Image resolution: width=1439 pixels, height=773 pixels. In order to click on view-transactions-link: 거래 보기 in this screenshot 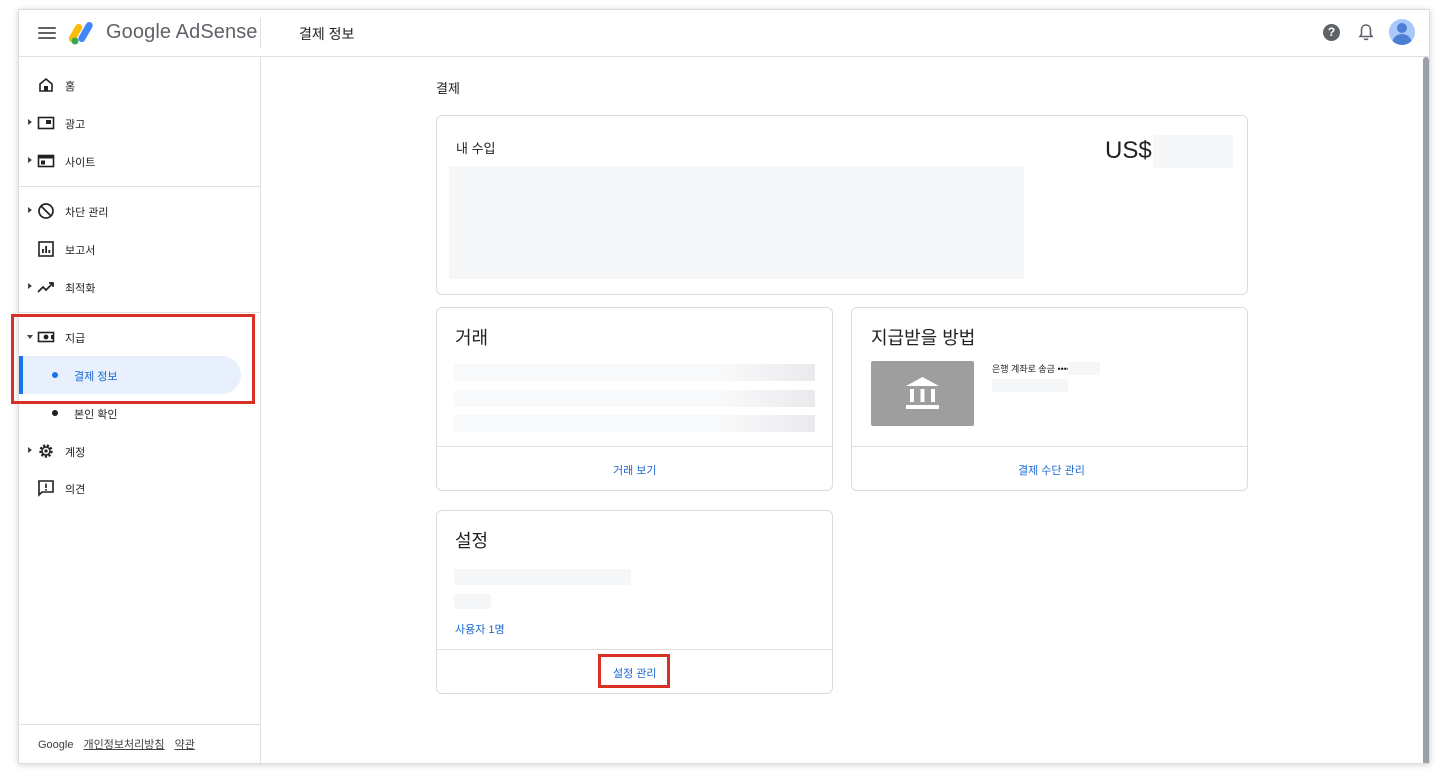, I will do `click(635, 470)`.